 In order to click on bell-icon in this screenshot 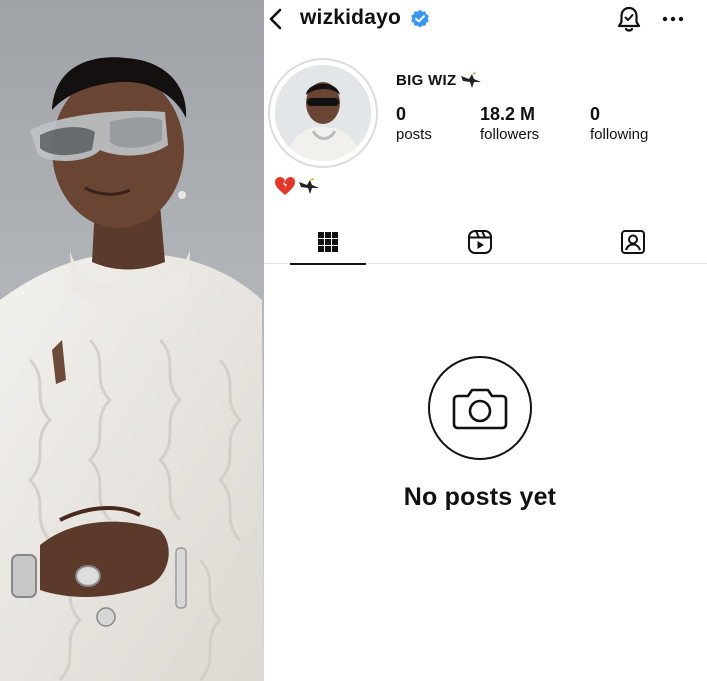, I will do `click(629, 19)`.